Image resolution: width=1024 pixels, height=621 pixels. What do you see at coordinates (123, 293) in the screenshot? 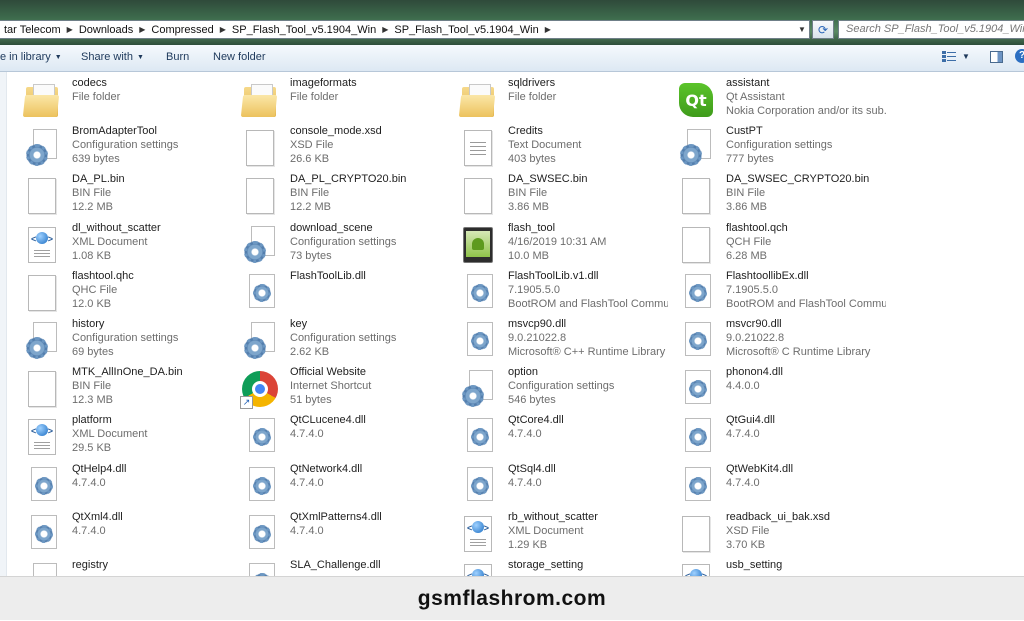
I see `file-item: flashtool.qhc QHC File 12.0 KB` at bounding box center [123, 293].